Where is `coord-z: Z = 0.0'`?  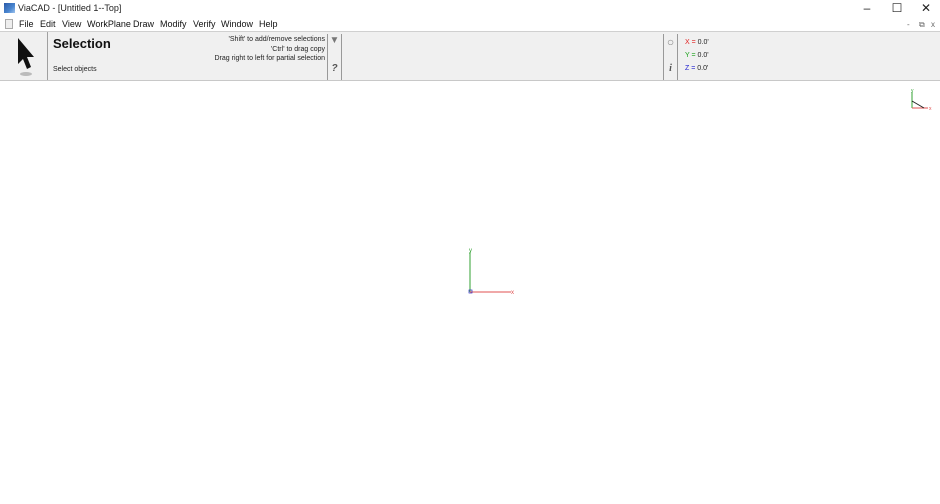
coord-z: Z = 0.0' is located at coordinates (697, 68).